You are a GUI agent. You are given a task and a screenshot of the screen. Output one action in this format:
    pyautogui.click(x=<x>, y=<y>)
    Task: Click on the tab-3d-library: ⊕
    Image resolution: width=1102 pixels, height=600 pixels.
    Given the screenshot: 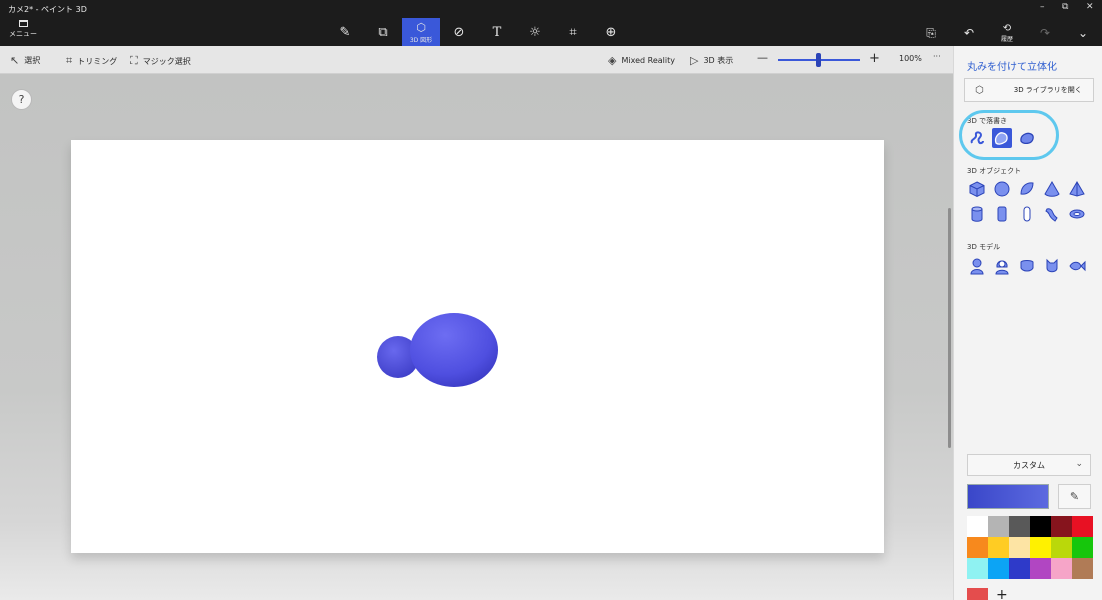 What is the action you would take?
    pyautogui.click(x=611, y=32)
    